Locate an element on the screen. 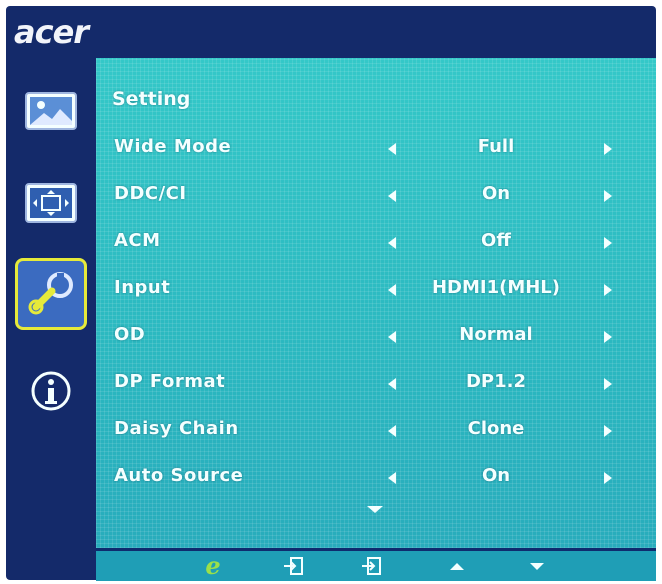 This screenshot has height=584, width=662. scroll-down-icon is located at coordinates (375, 509).